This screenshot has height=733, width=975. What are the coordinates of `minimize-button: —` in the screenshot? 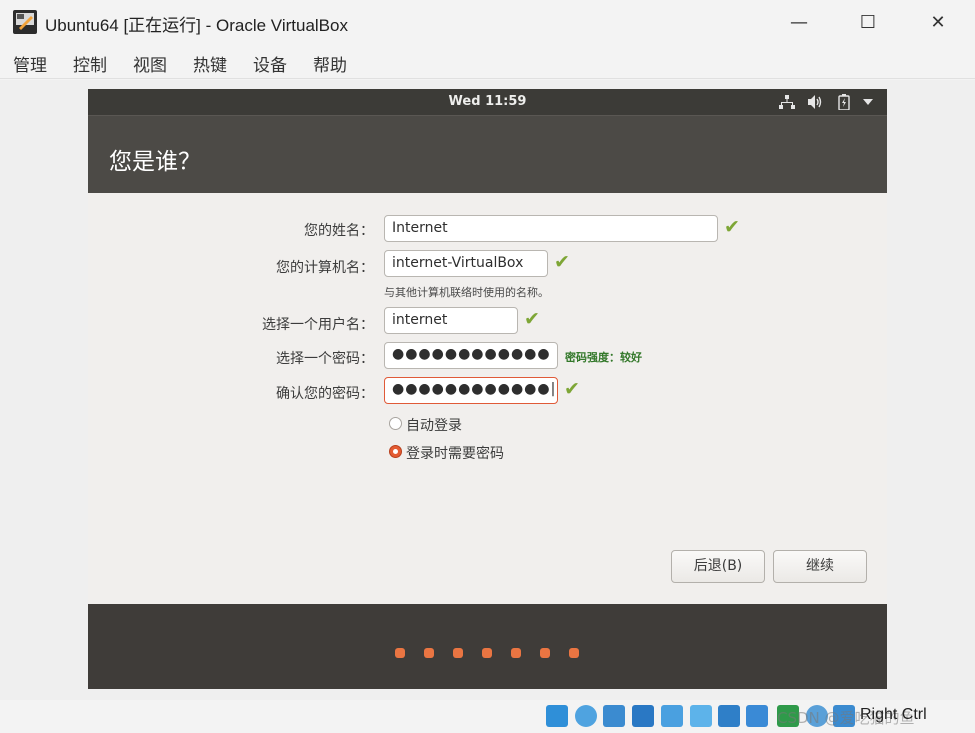 It's located at (799, 23).